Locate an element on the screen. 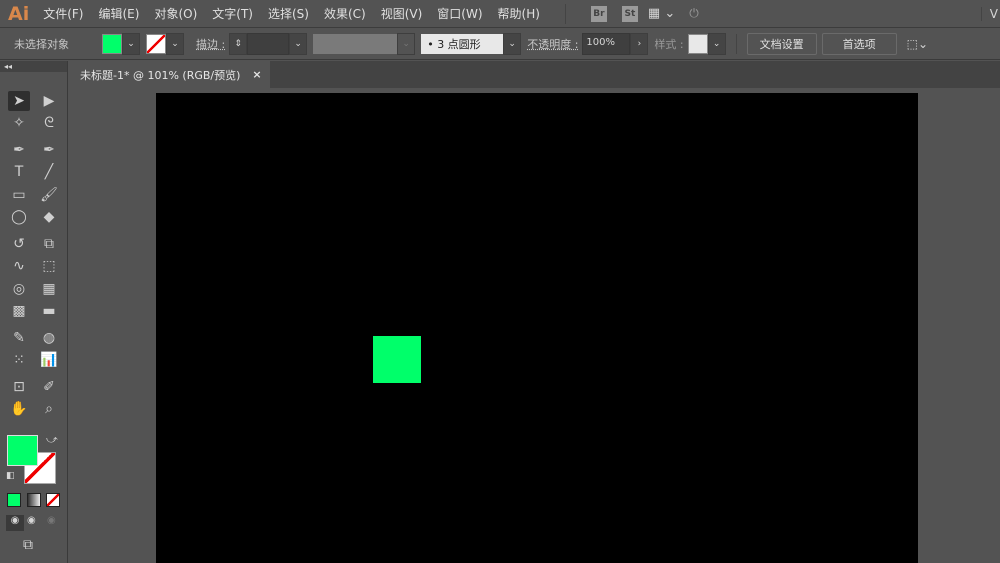  column-graph-tool-icon: 📊 is located at coordinates (49, 360).